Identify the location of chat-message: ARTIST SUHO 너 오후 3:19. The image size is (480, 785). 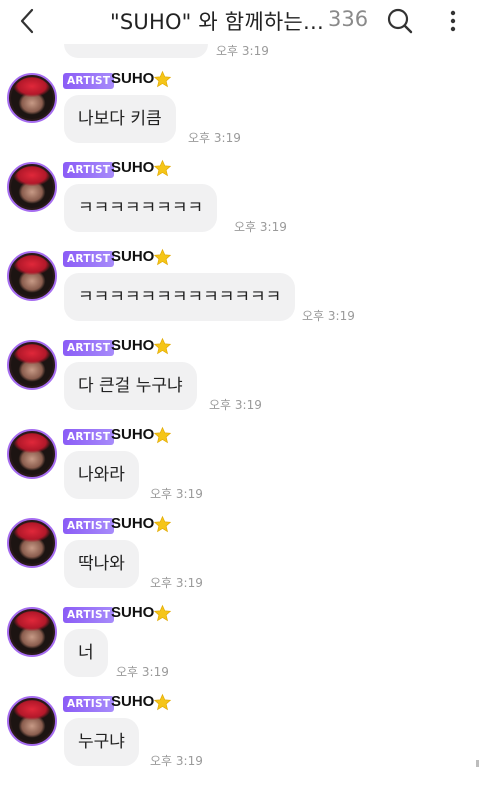
(240, 650).